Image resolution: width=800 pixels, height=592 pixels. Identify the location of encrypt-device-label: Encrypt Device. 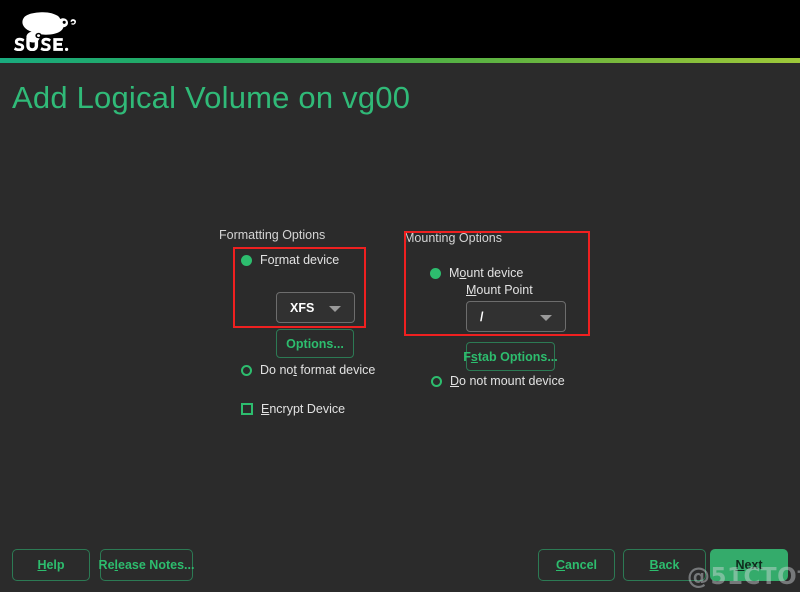
(303, 409).